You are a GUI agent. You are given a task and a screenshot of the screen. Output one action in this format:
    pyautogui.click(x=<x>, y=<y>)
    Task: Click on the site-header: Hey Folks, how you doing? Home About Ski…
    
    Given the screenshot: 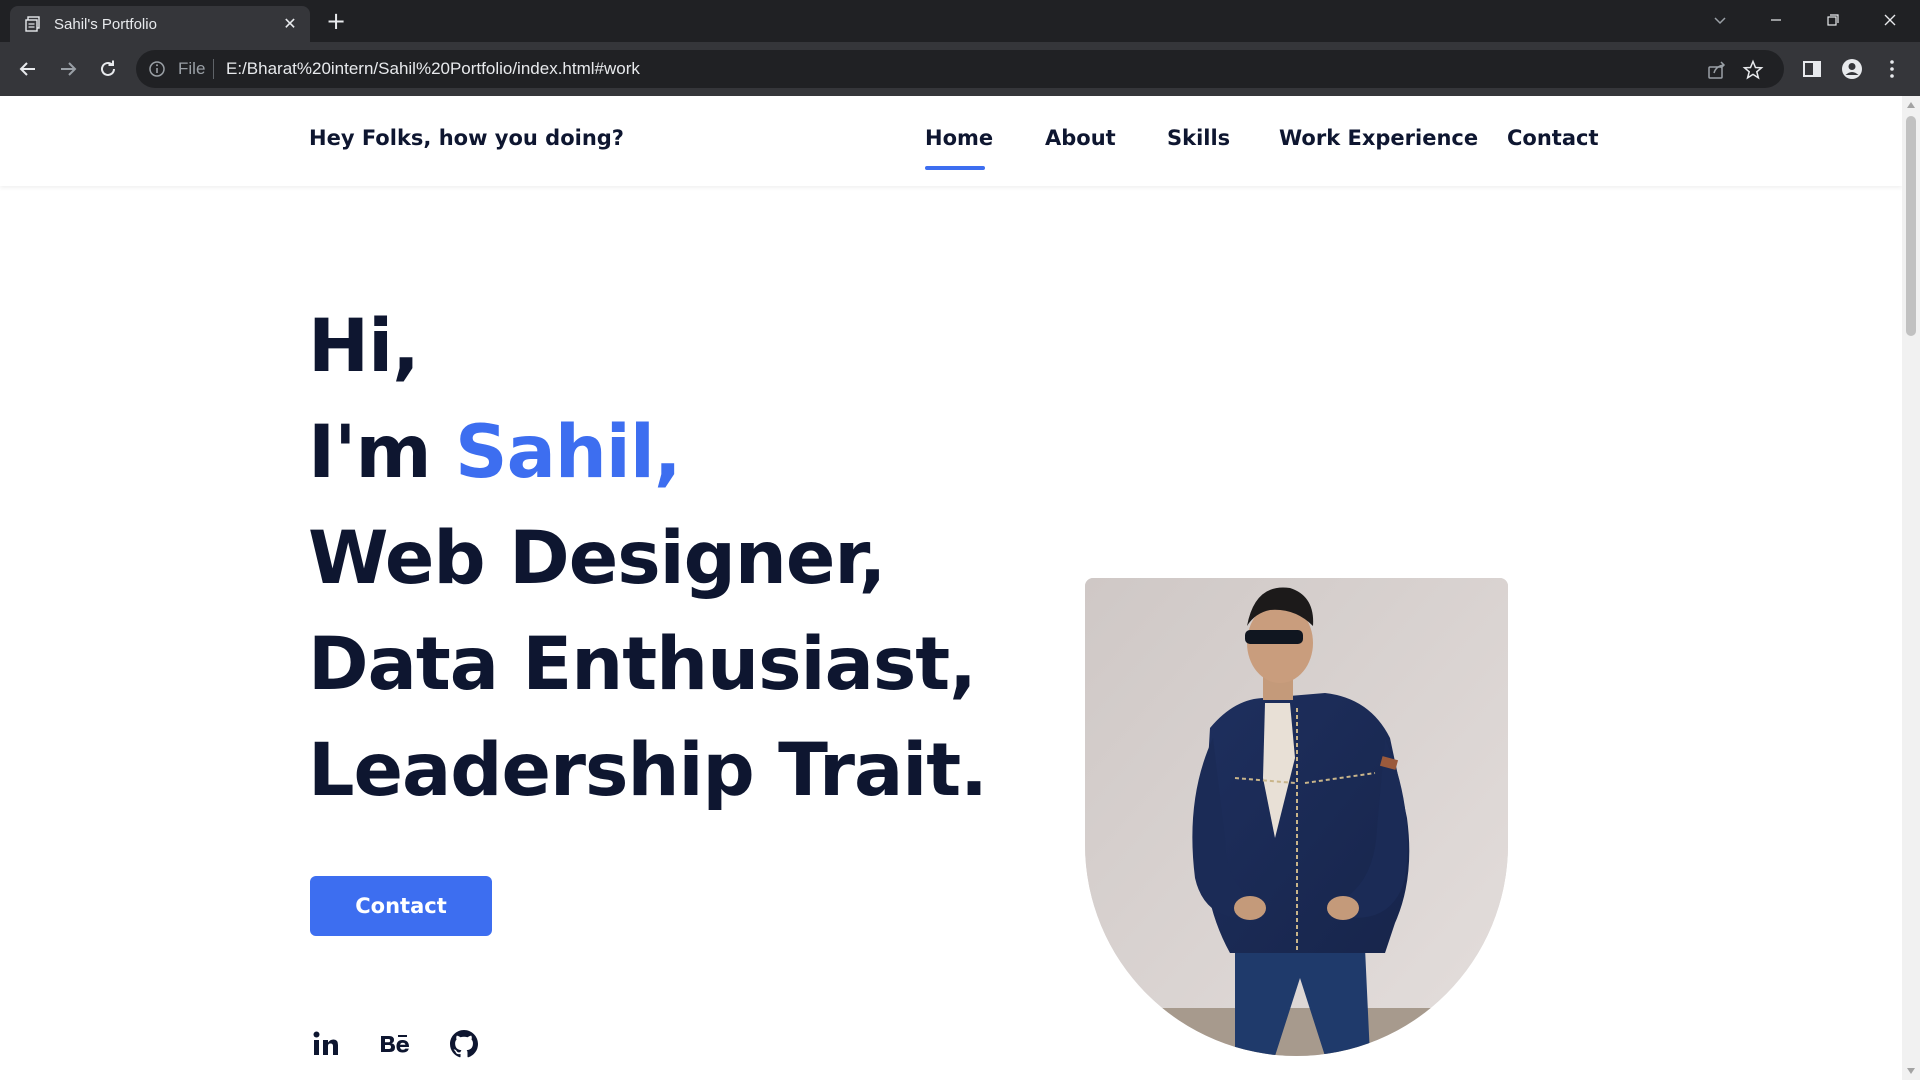 What is the action you would take?
    pyautogui.click(x=951, y=141)
    